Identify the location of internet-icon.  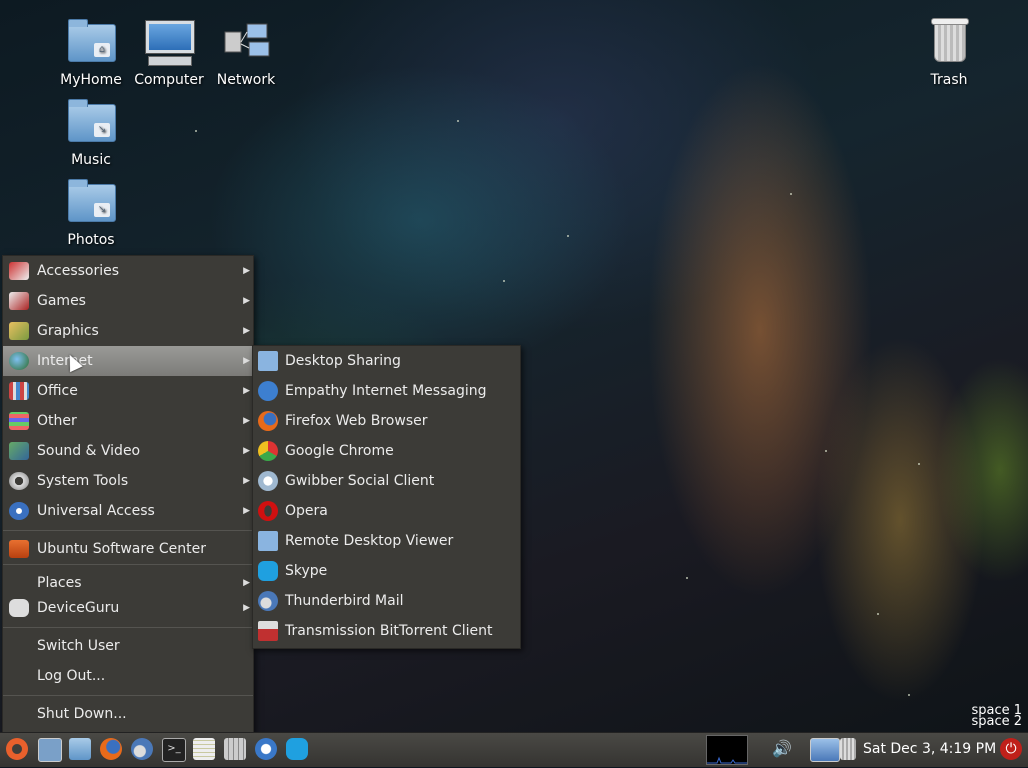
(19, 361).